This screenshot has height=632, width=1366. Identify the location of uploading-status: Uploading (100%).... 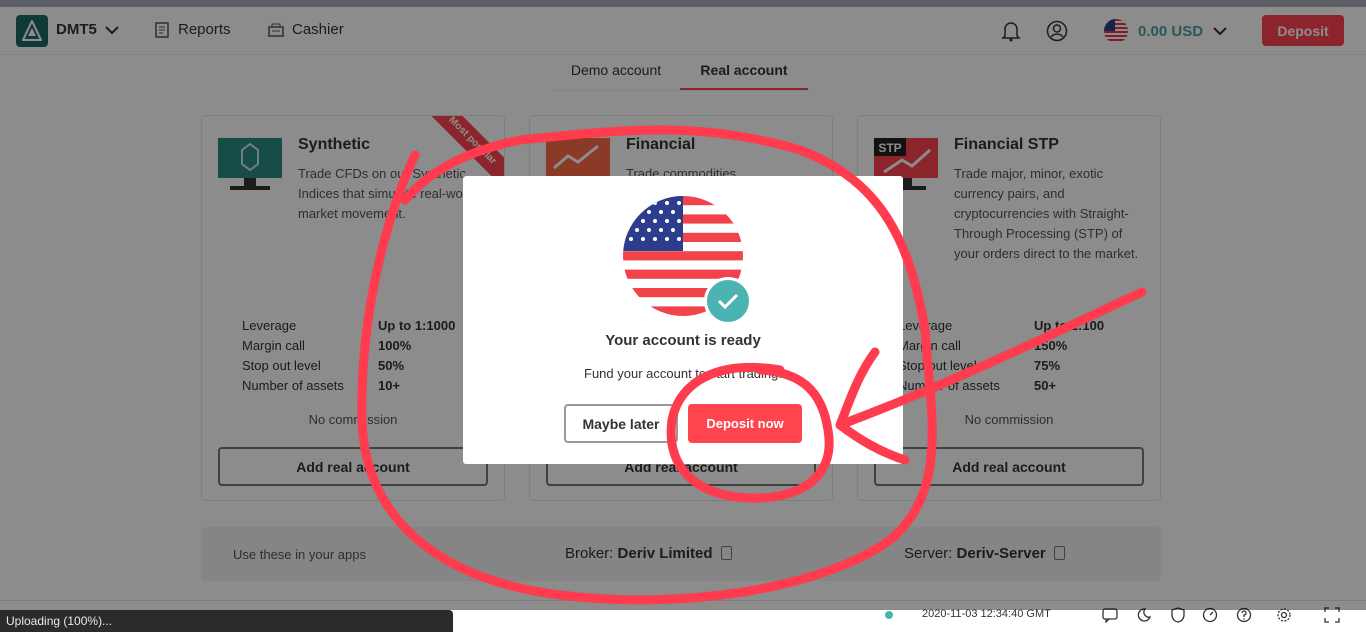
(226, 621).